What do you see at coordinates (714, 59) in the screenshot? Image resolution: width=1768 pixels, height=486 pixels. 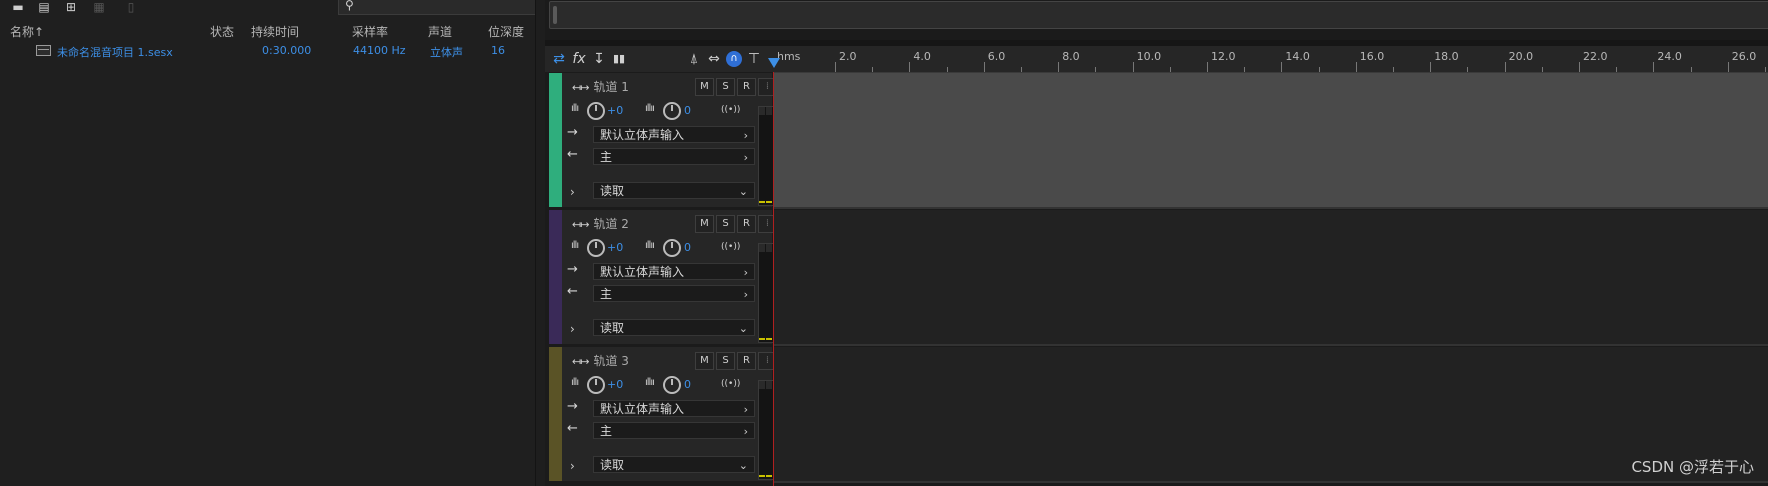 I see `time-stretch-icon: ⇔` at bounding box center [714, 59].